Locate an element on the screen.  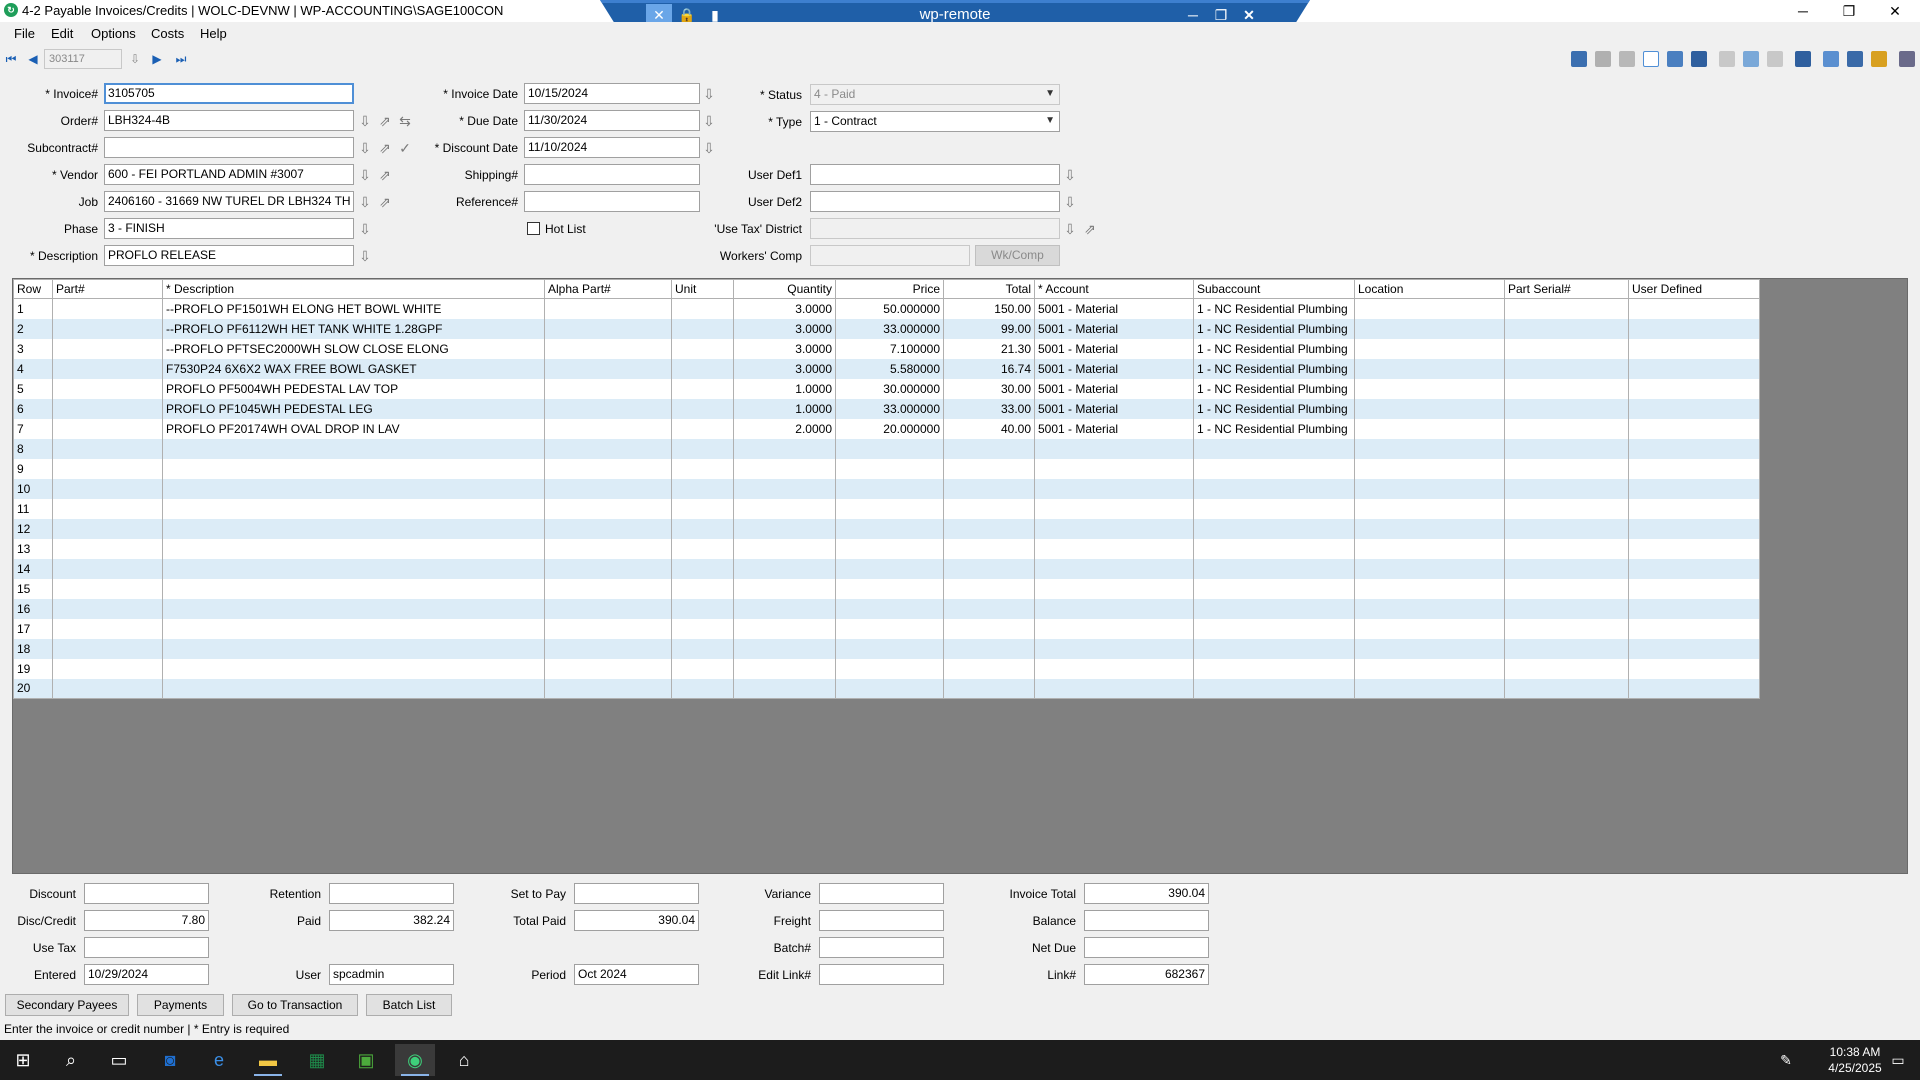
subcontract-zoom-icon: ⇗ is located at coordinates (385, 148).